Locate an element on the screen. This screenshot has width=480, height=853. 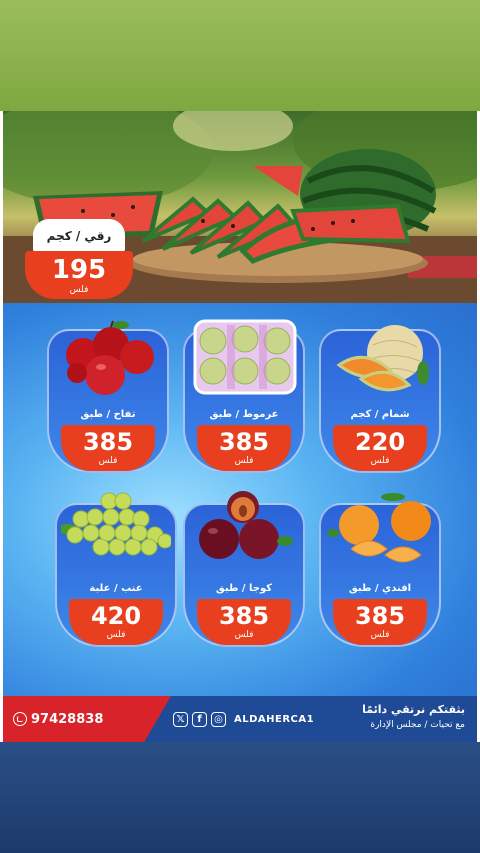
product-label: شمام / كجم is located at coordinates (380, 414).